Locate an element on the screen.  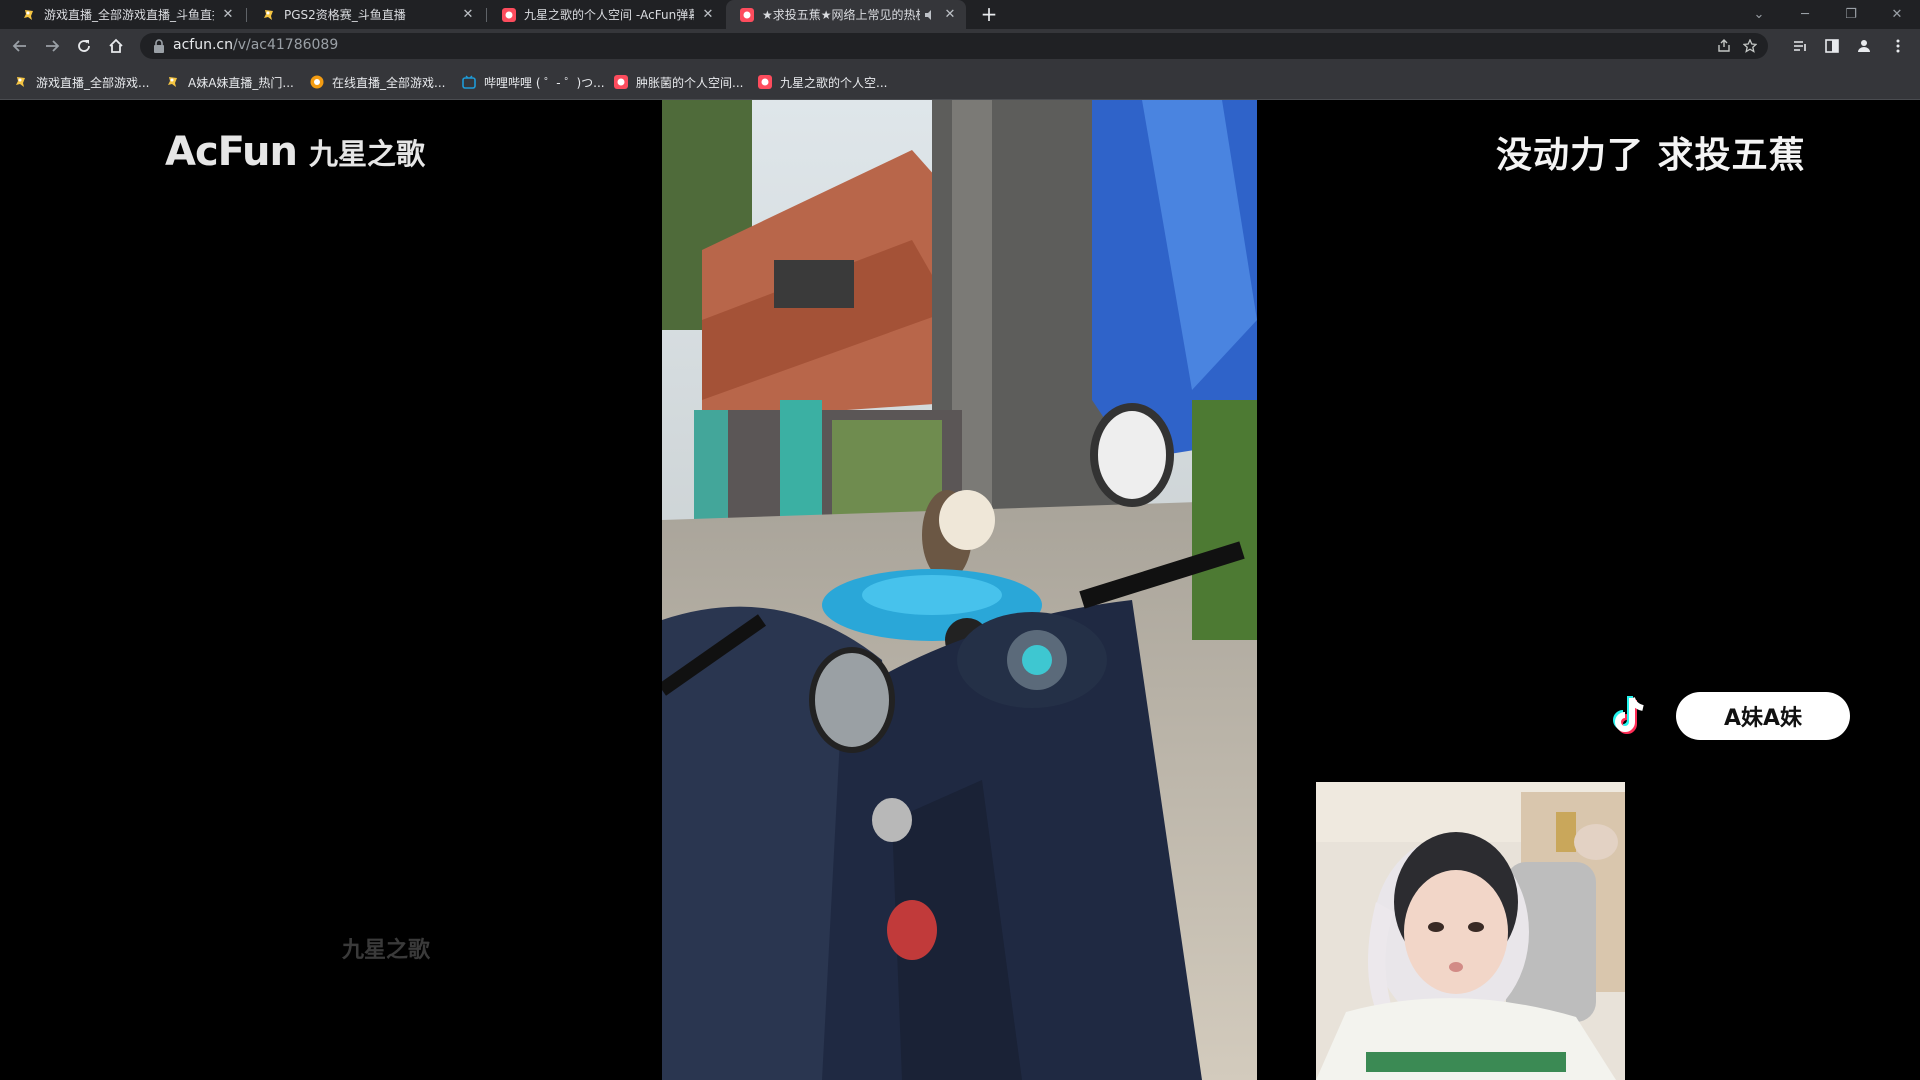
tab-title: 游戏直播_全部游戏直播_斗鱼直播 is located at coordinates (129, 15).